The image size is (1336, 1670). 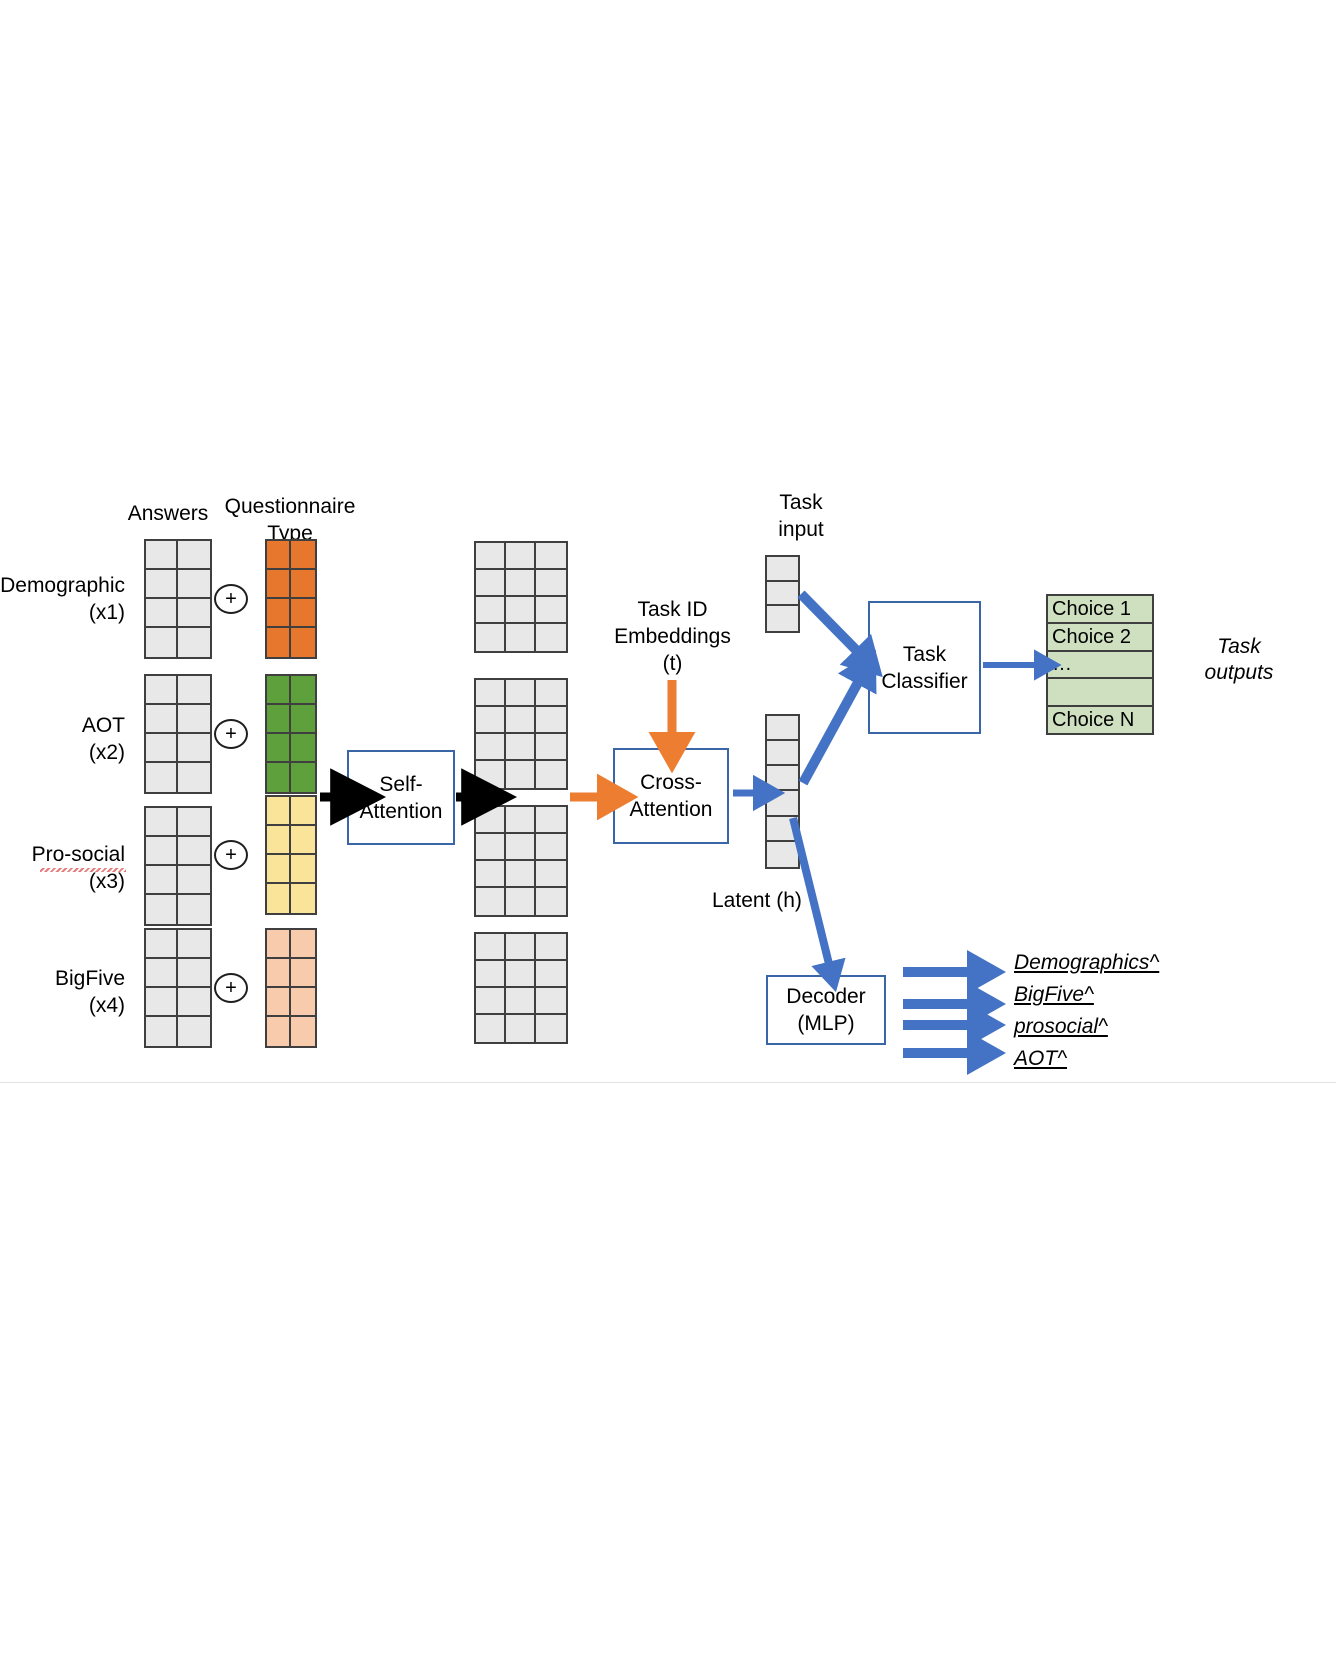 I want to click on row-label-aot: AOT (x2), so click(x=103, y=739).